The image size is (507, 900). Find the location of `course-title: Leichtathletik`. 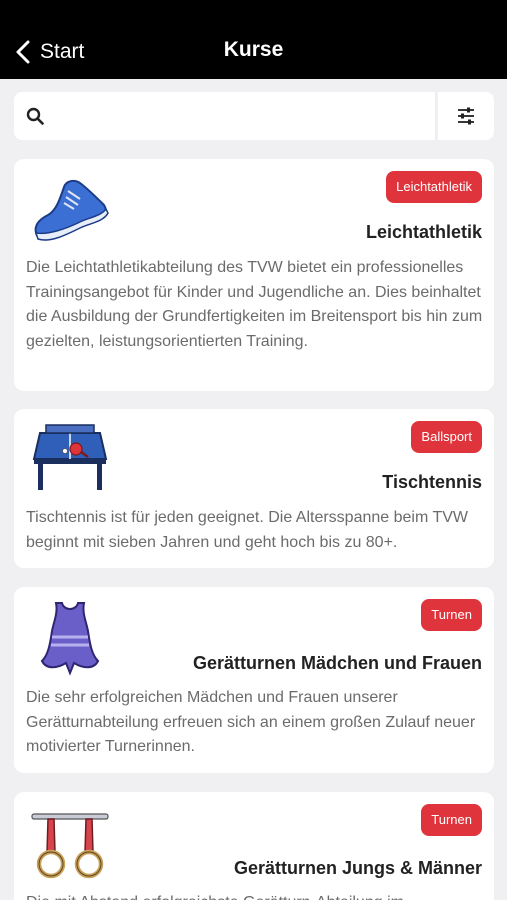

course-title: Leichtathletik is located at coordinates (423, 232).